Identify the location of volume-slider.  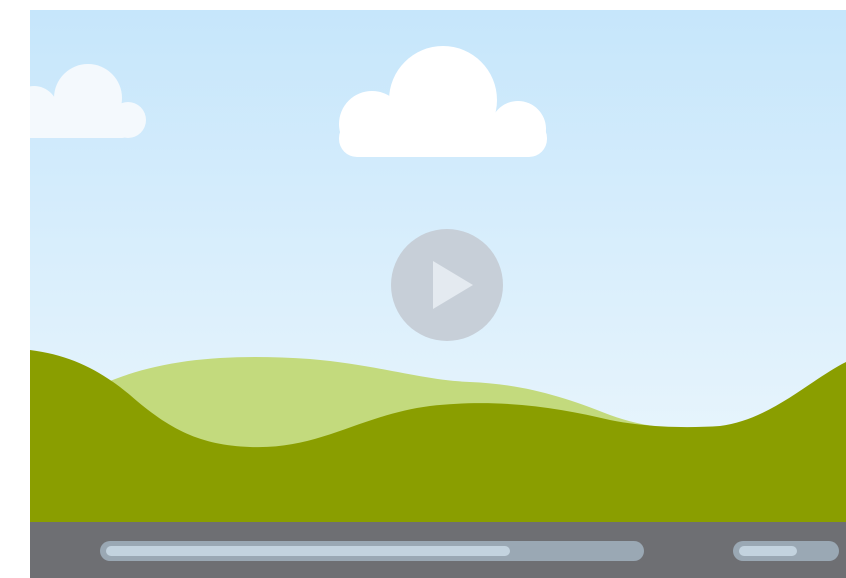
(786, 551).